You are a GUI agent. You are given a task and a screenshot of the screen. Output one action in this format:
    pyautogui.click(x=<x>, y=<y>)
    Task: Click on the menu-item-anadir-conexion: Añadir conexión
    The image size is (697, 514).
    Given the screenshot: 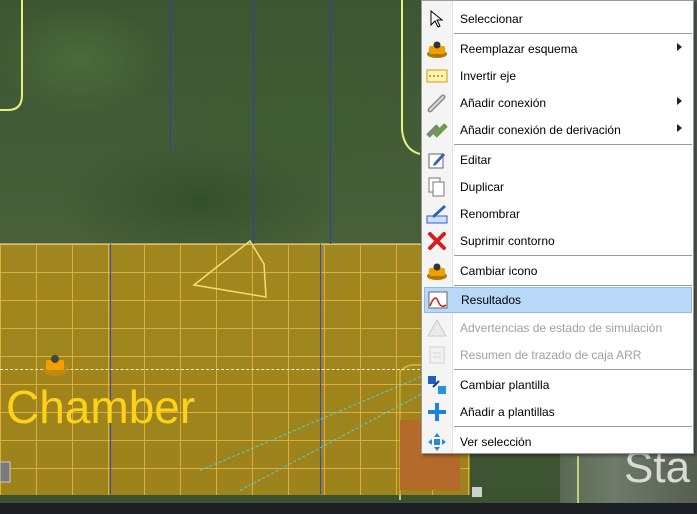 What is the action you would take?
    pyautogui.click(x=558, y=102)
    